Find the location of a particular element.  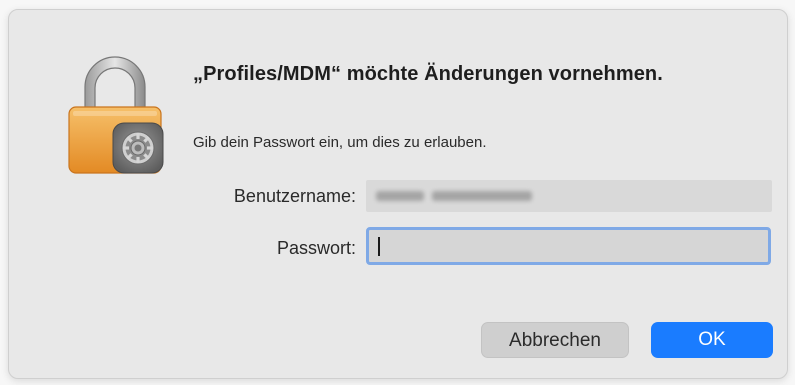

text-caret is located at coordinates (379, 246).